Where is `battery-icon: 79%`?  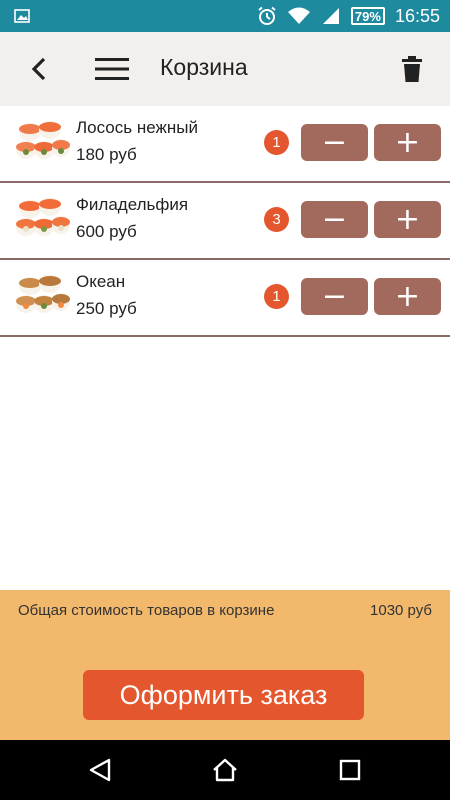
battery-icon: 79% is located at coordinates (367, 16).